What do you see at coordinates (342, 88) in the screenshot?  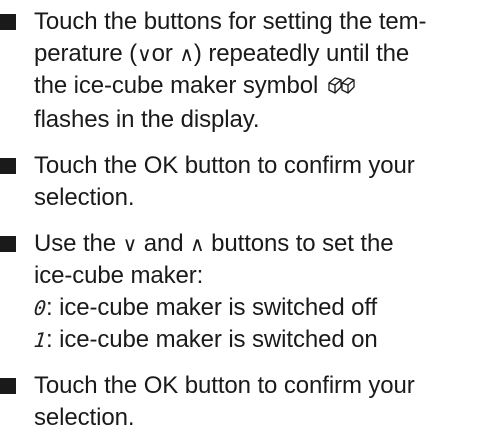 I see `ice-cube-maker-icon` at bounding box center [342, 88].